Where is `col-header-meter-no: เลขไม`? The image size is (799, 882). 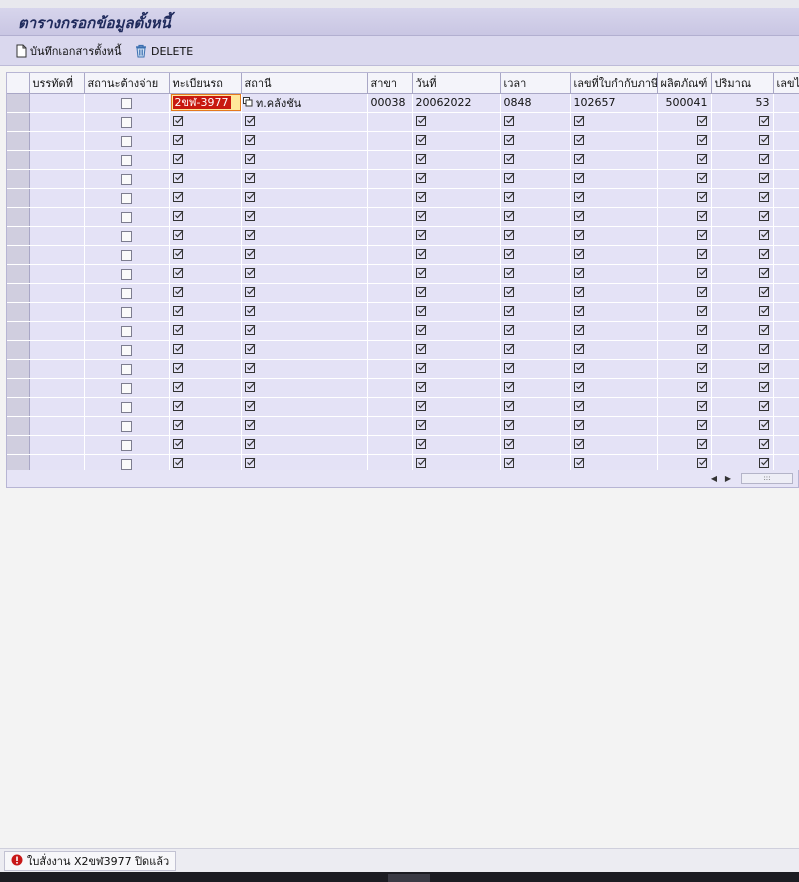
col-header-meter-no: เลขไม is located at coordinates (786, 83).